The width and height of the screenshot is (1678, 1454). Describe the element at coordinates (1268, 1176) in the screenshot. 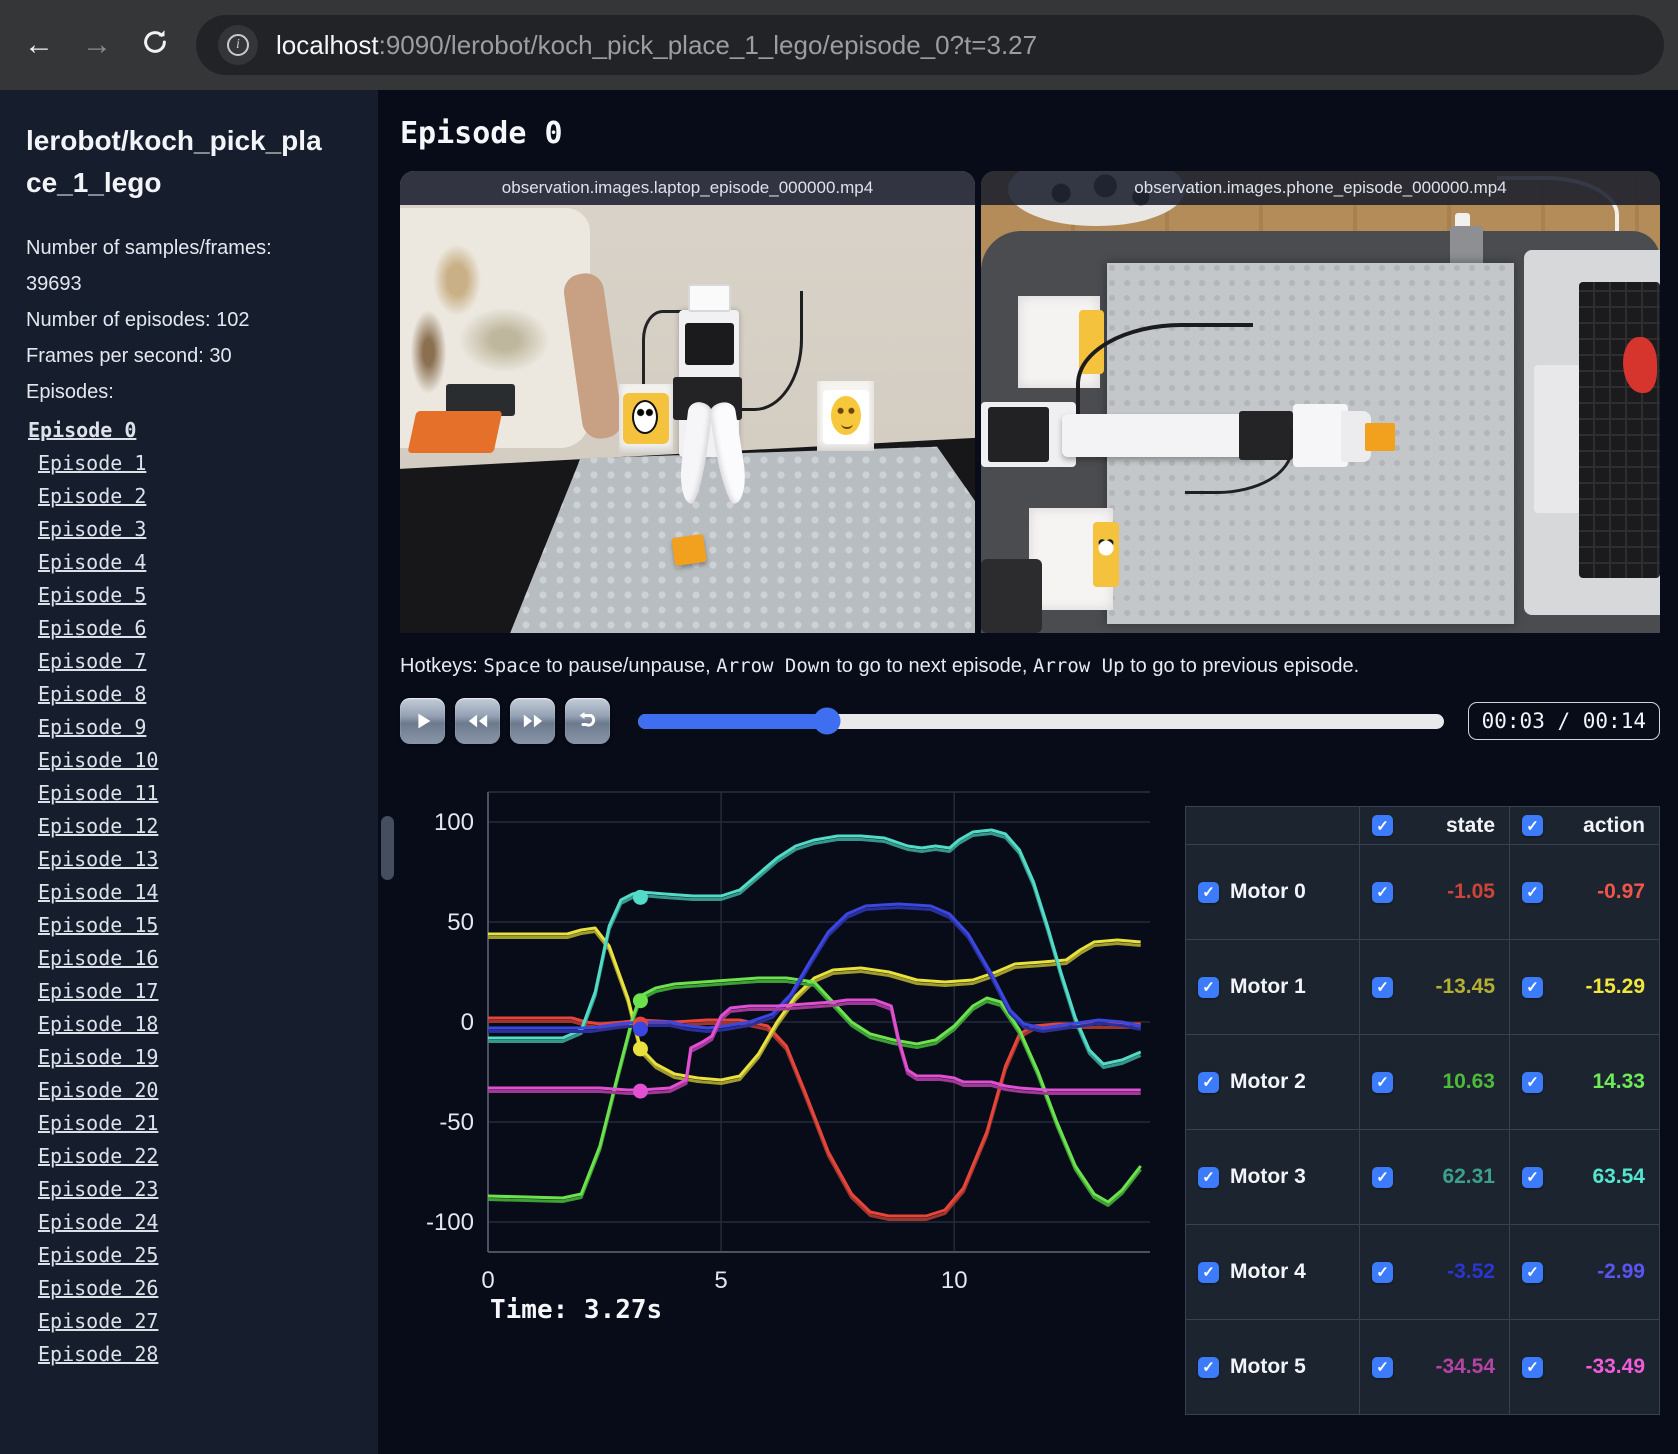

I see `motor-label: Motor 3` at that location.